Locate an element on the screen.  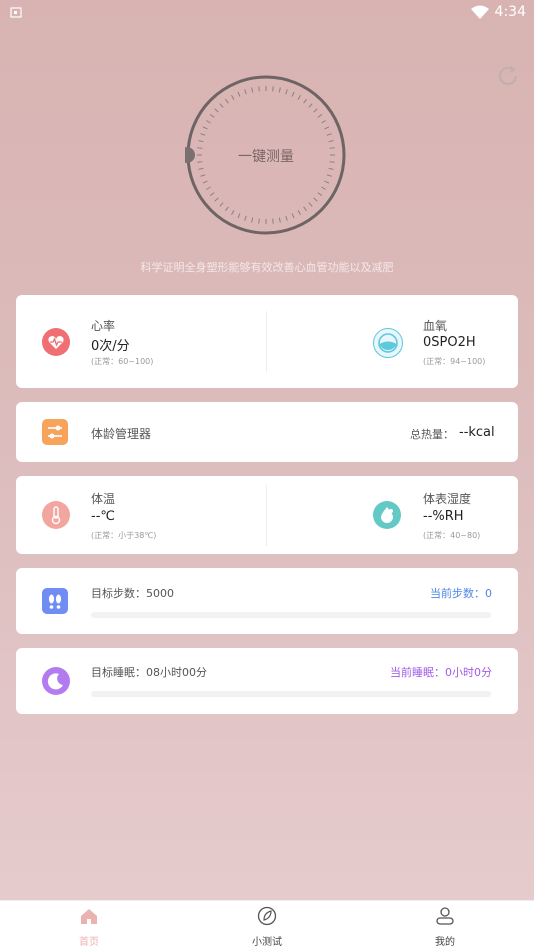
body-age-card: 体龄管理器 总热量： --kcal is located at coordinates (267, 432).